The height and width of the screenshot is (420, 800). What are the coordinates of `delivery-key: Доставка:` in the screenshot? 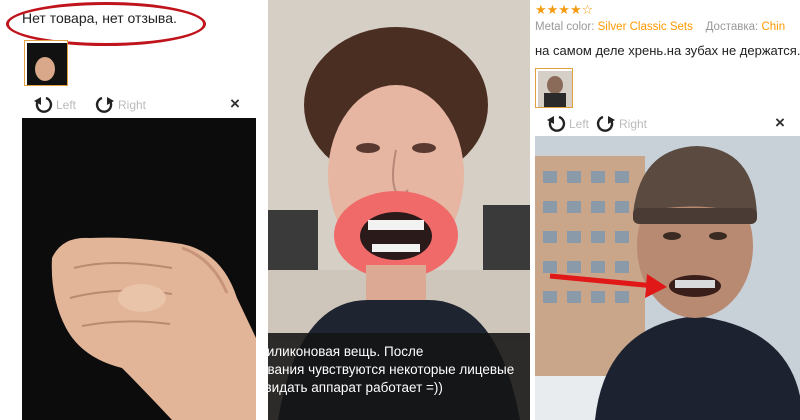 It's located at (732, 27).